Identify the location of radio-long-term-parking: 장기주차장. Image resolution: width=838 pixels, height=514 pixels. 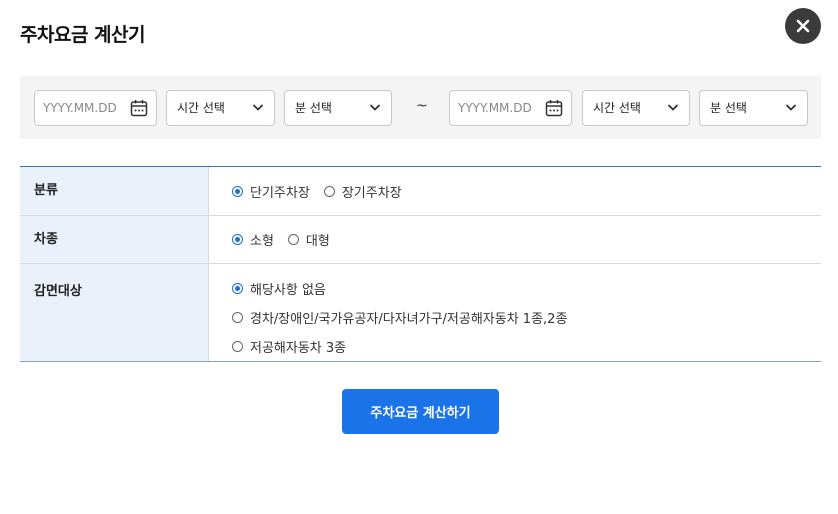
(362, 191).